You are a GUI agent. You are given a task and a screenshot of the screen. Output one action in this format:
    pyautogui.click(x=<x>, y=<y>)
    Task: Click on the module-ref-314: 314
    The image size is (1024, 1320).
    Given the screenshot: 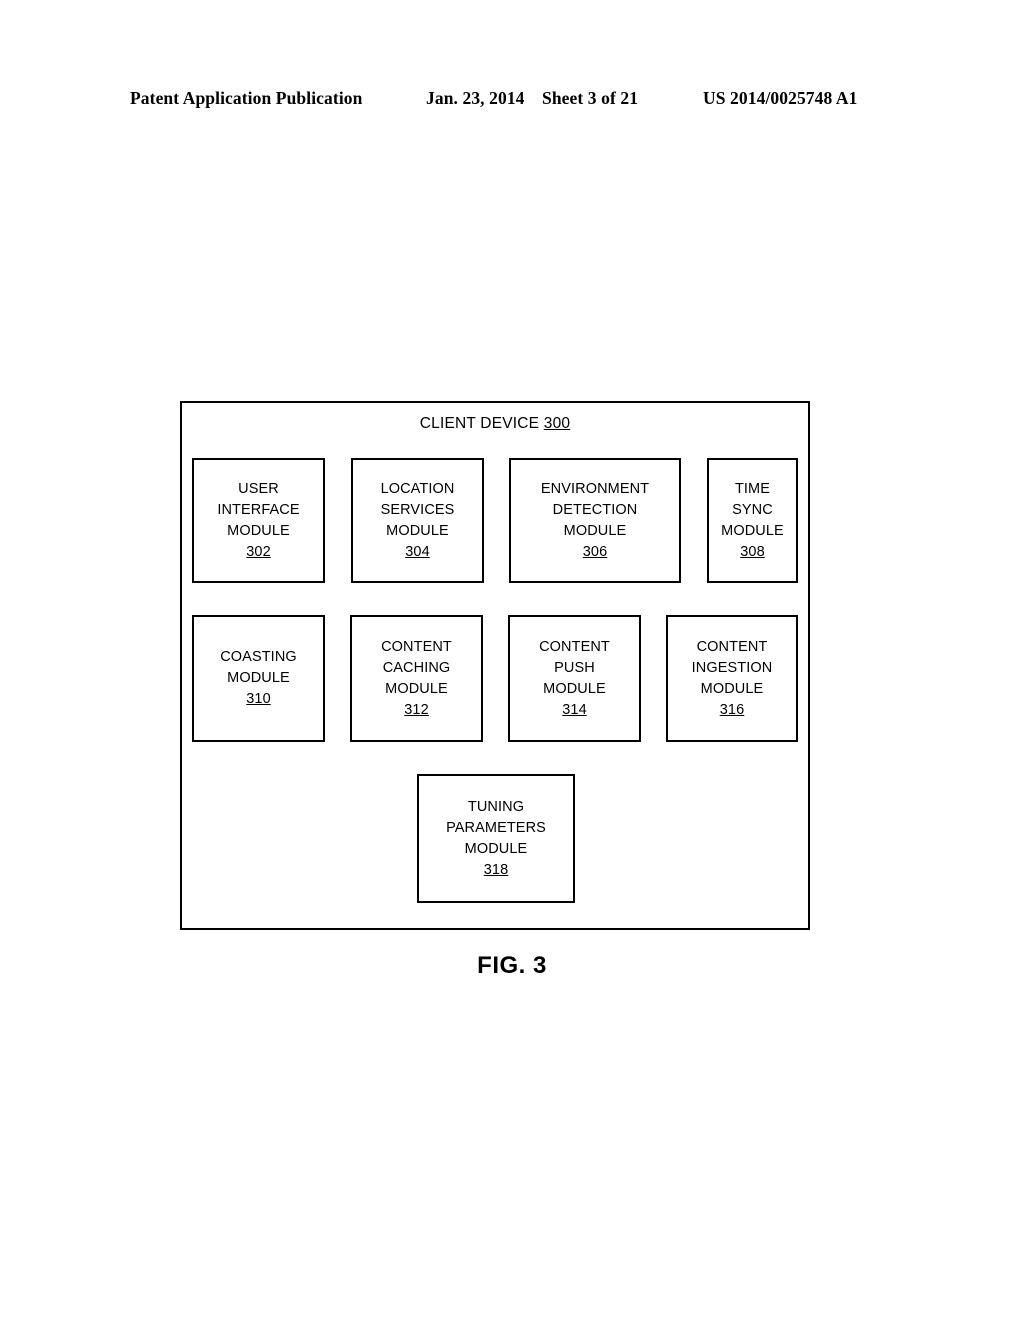 What is the action you would take?
    pyautogui.click(x=574, y=709)
    